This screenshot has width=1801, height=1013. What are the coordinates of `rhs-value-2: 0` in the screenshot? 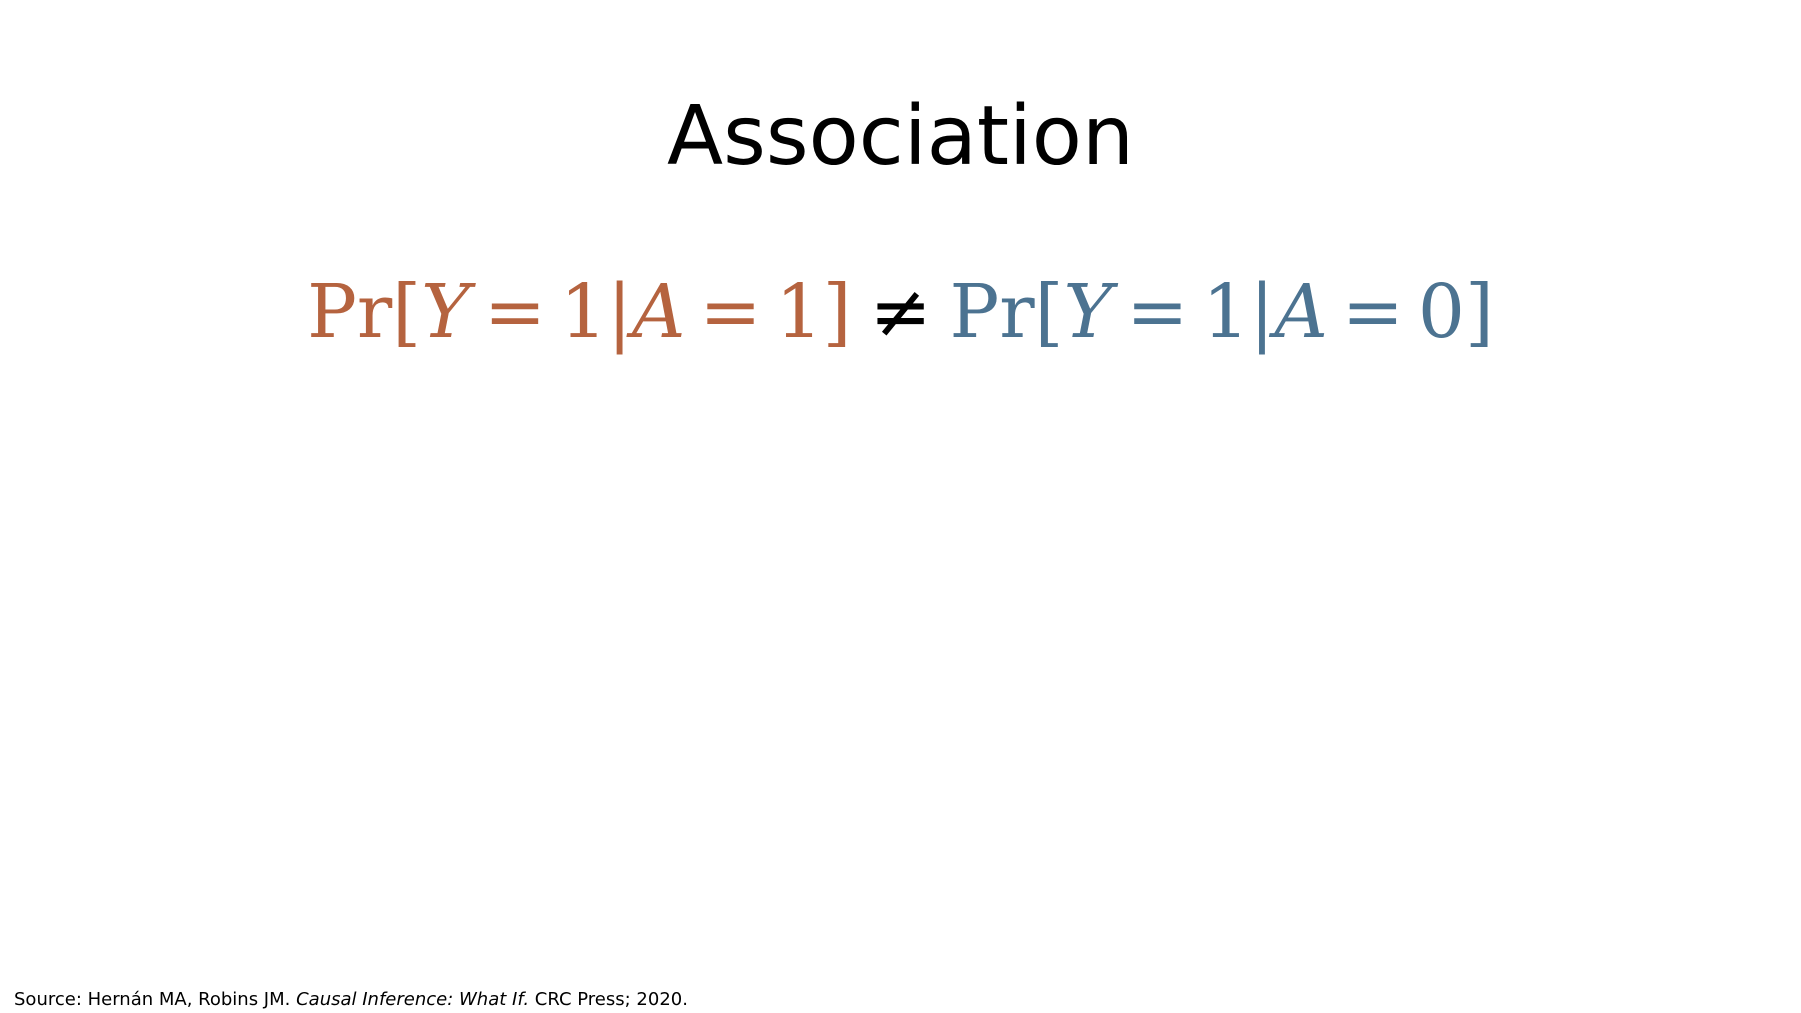 It's located at (1441, 312).